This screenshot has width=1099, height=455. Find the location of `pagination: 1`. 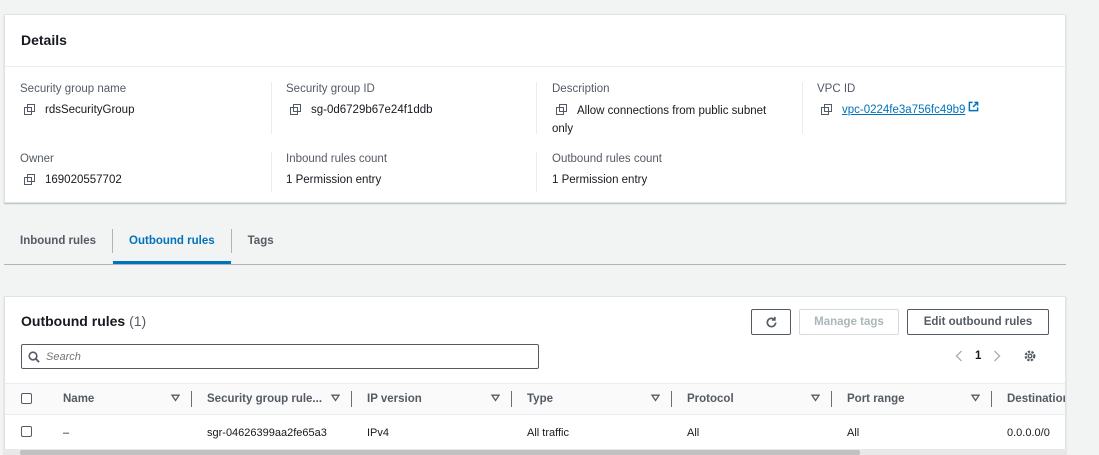

pagination: 1 is located at coordinates (996, 356).